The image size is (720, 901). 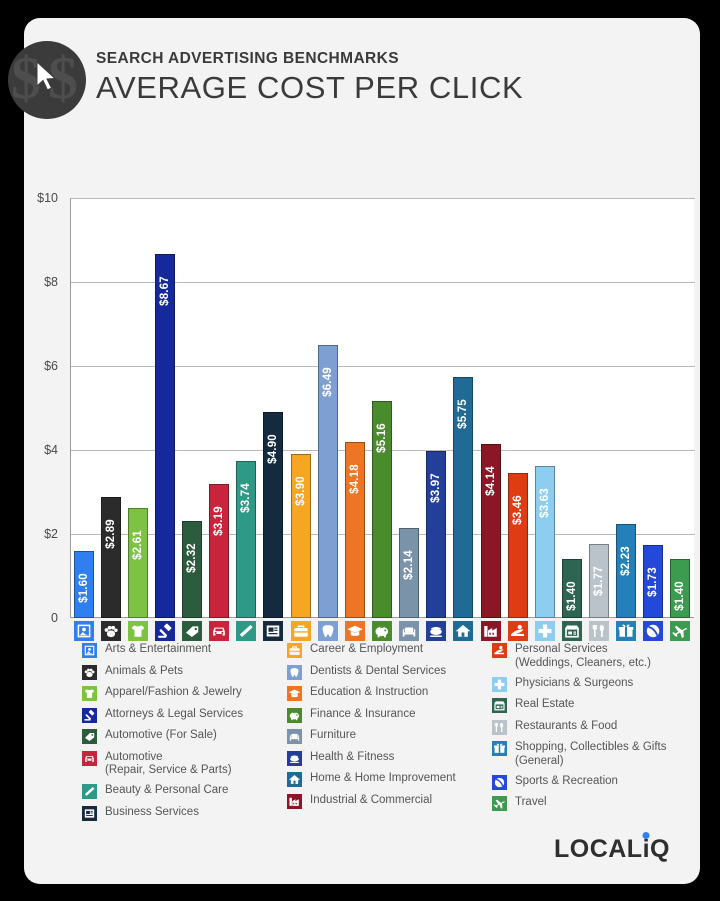 I want to click on paw-icon, so click(x=89, y=672).